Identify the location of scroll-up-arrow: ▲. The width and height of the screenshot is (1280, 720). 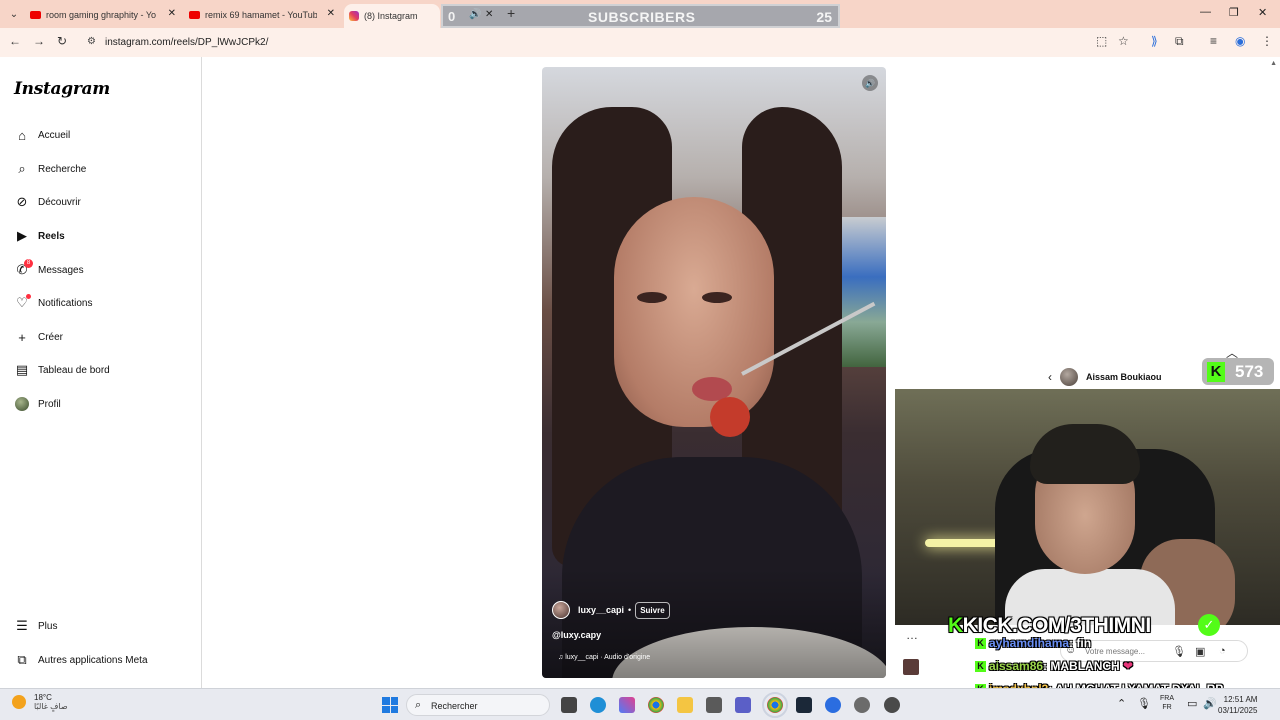
(1273, 63).